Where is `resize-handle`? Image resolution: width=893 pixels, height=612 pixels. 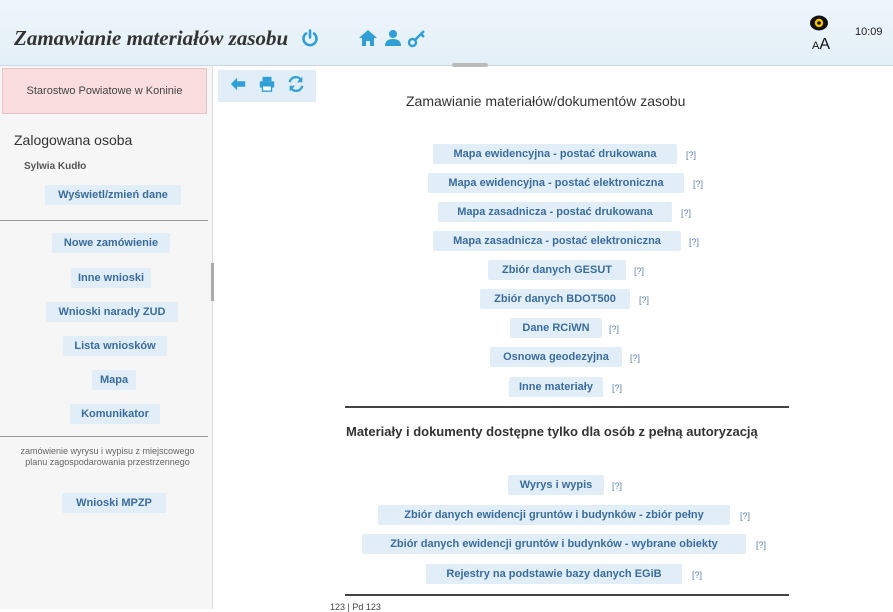 resize-handle is located at coordinates (470, 65).